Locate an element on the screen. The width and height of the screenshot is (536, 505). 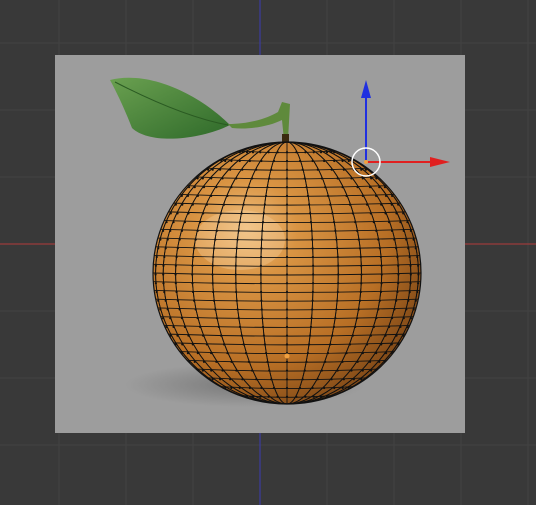
gizmo-x-arrow-icon is located at coordinates (440, 162).